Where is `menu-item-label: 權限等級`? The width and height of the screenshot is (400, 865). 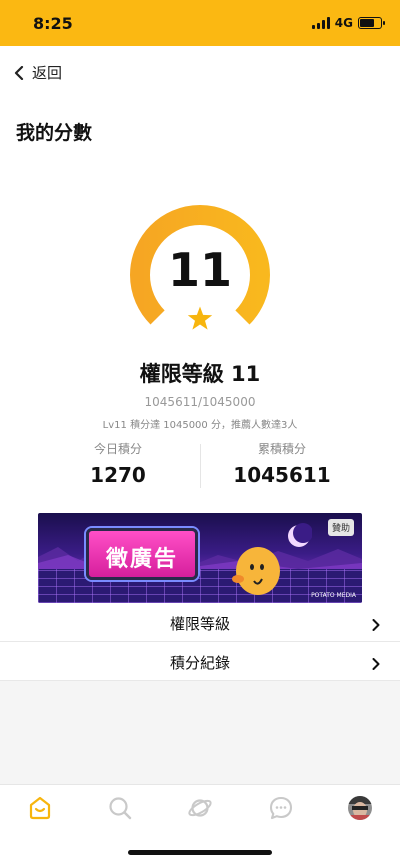 menu-item-label: 權限等級 is located at coordinates (199, 624).